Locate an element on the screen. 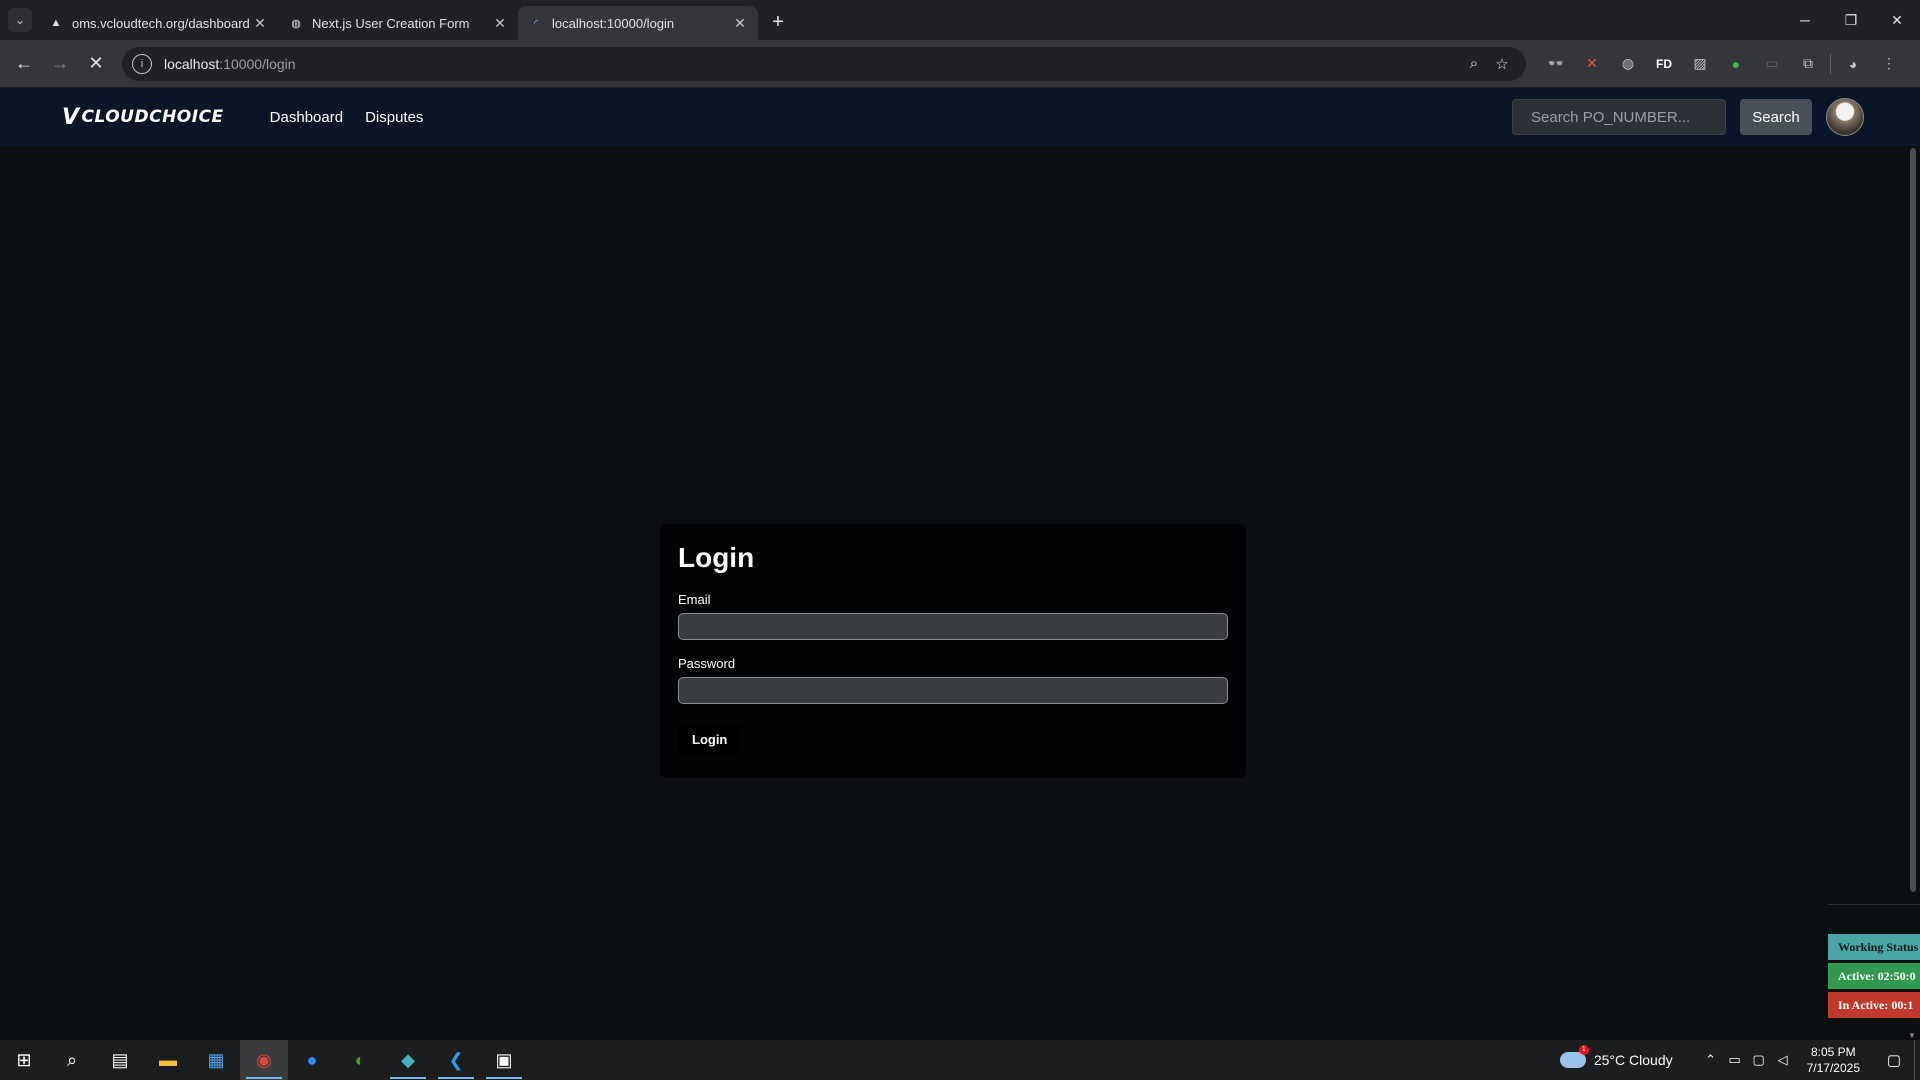  chrome-icon: ◉ is located at coordinates (264, 1060).